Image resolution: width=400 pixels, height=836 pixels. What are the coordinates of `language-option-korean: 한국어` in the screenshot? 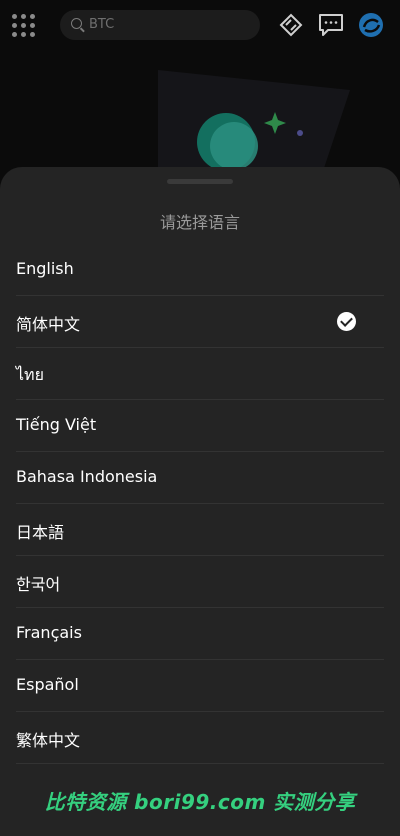 It's located at (200, 582).